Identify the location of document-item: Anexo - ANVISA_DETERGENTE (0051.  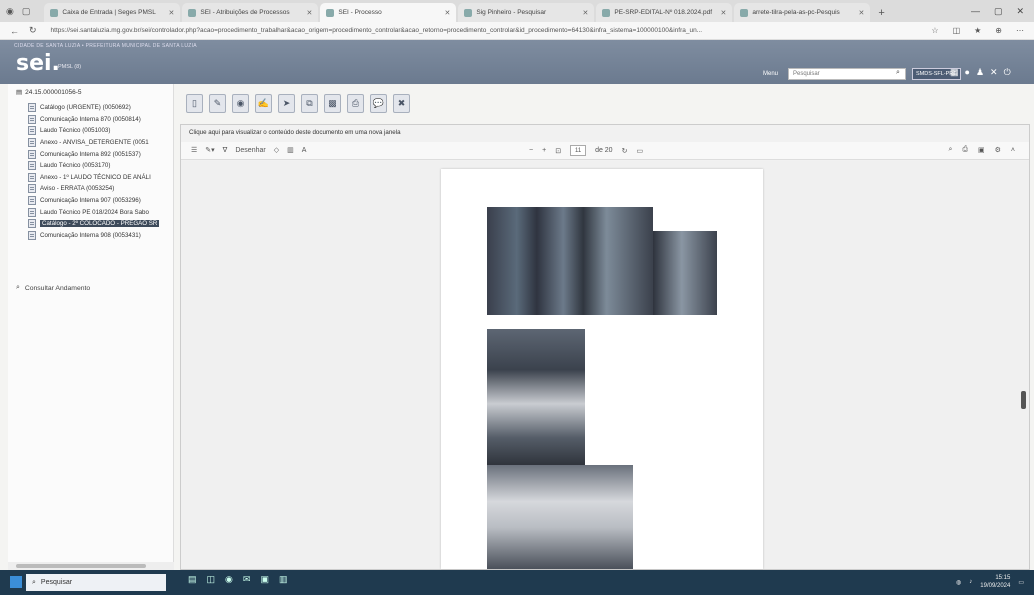
(102, 143).